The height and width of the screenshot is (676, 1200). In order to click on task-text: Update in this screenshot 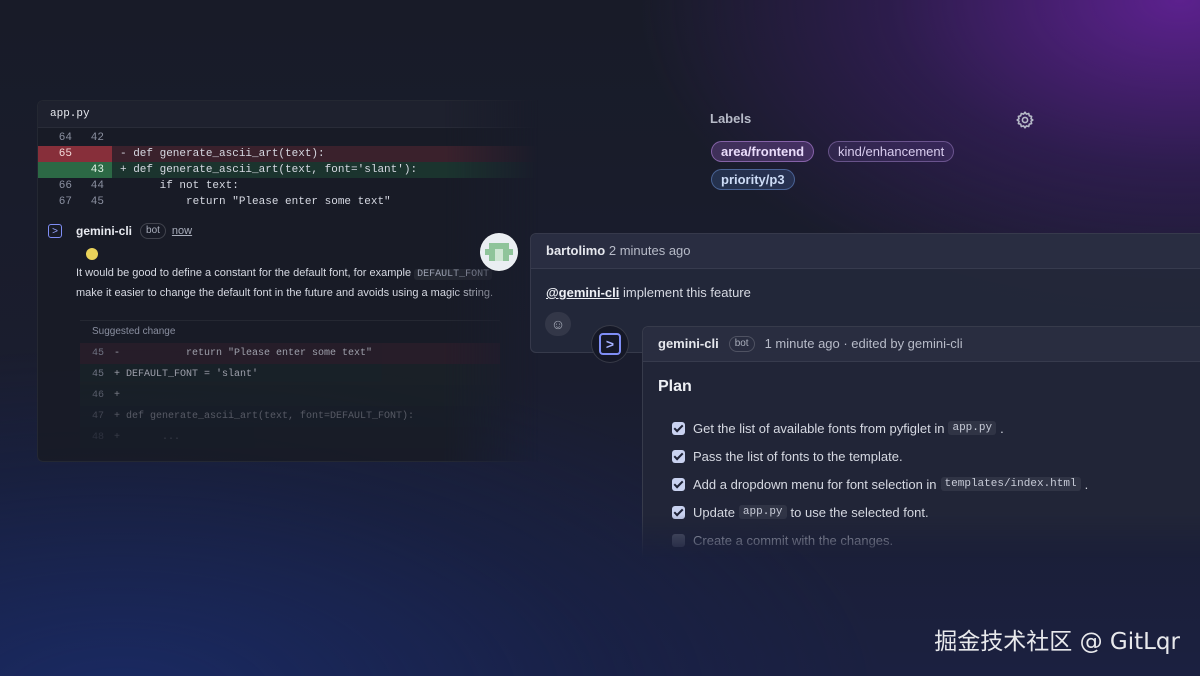, I will do `click(714, 512)`.